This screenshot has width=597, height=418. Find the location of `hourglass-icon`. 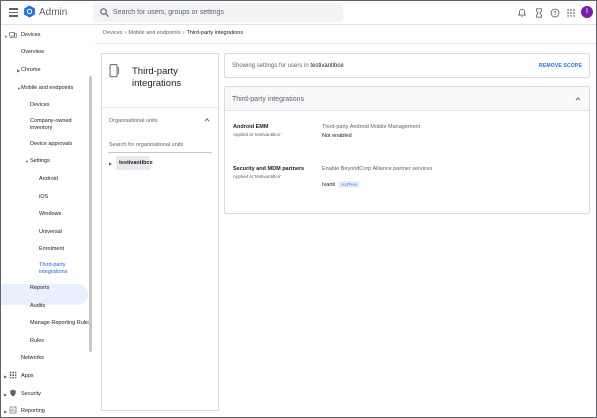

hourglass-icon is located at coordinates (539, 13).